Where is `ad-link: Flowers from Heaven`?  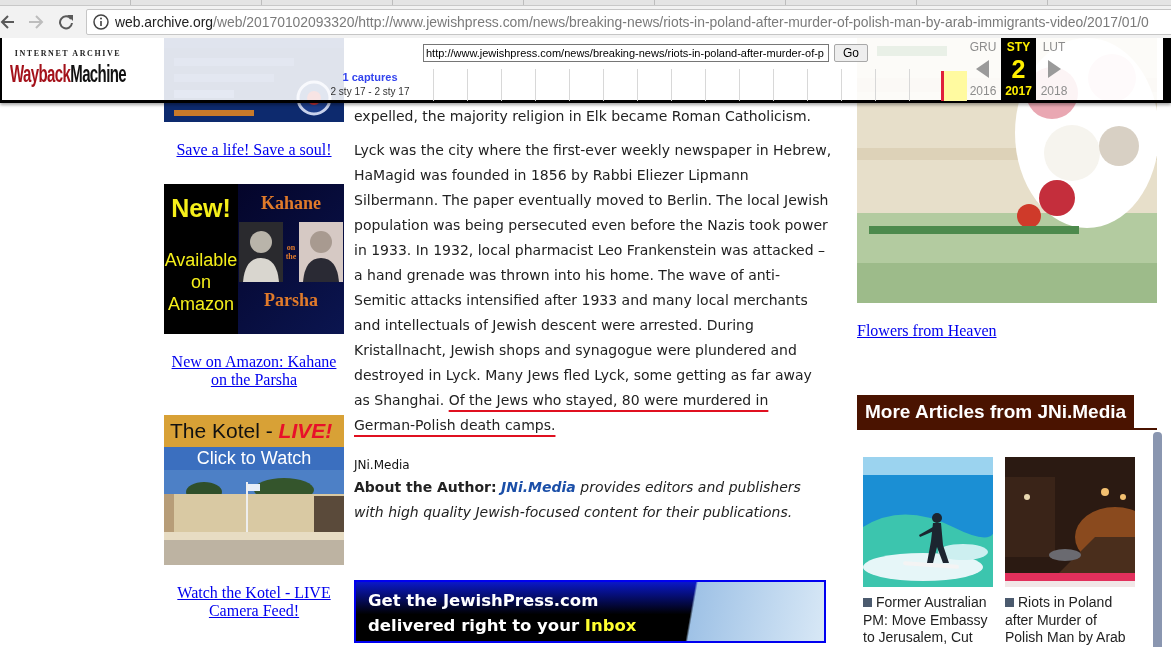
ad-link: Flowers from Heaven is located at coordinates (1009, 331).